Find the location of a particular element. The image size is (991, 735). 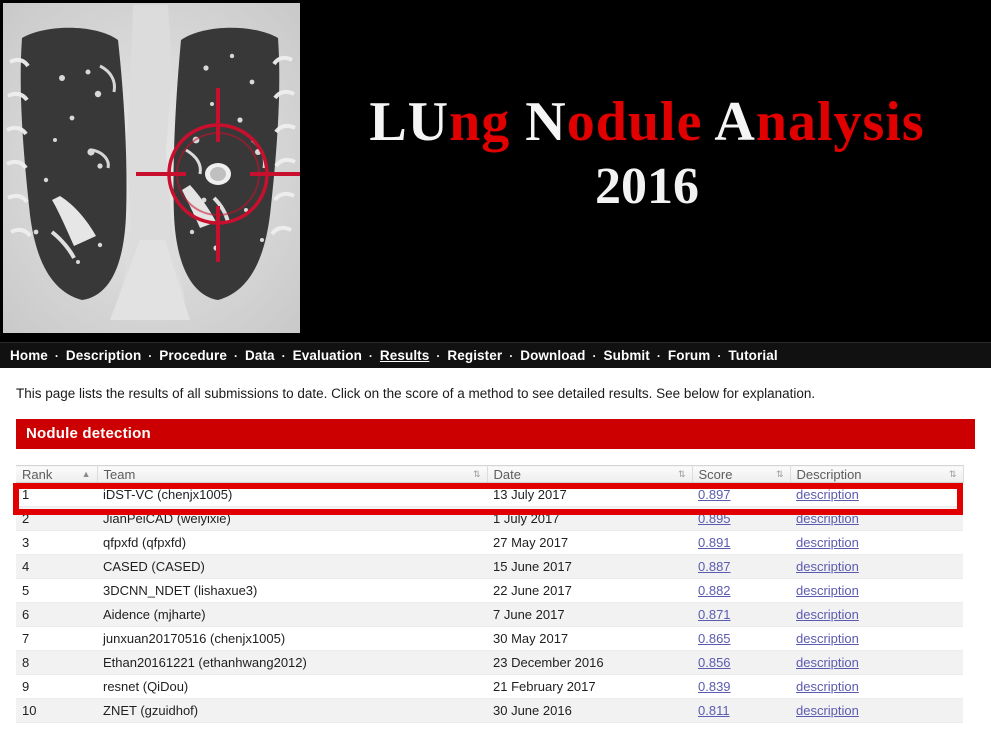

cell-score-link: 0.895 is located at coordinates (714, 518).